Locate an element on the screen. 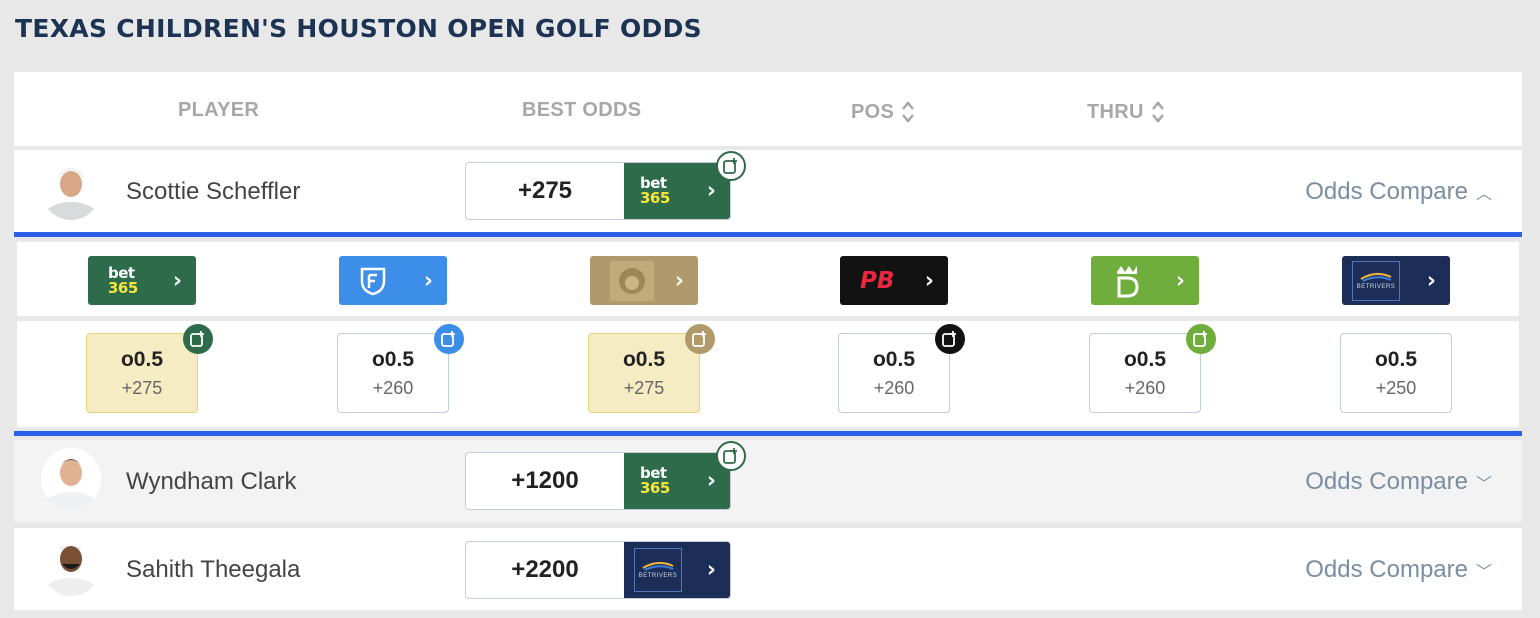 The width and height of the screenshot is (1540, 618). odds-cell-fanduel: o0.5 +260 is located at coordinates (400, 368).